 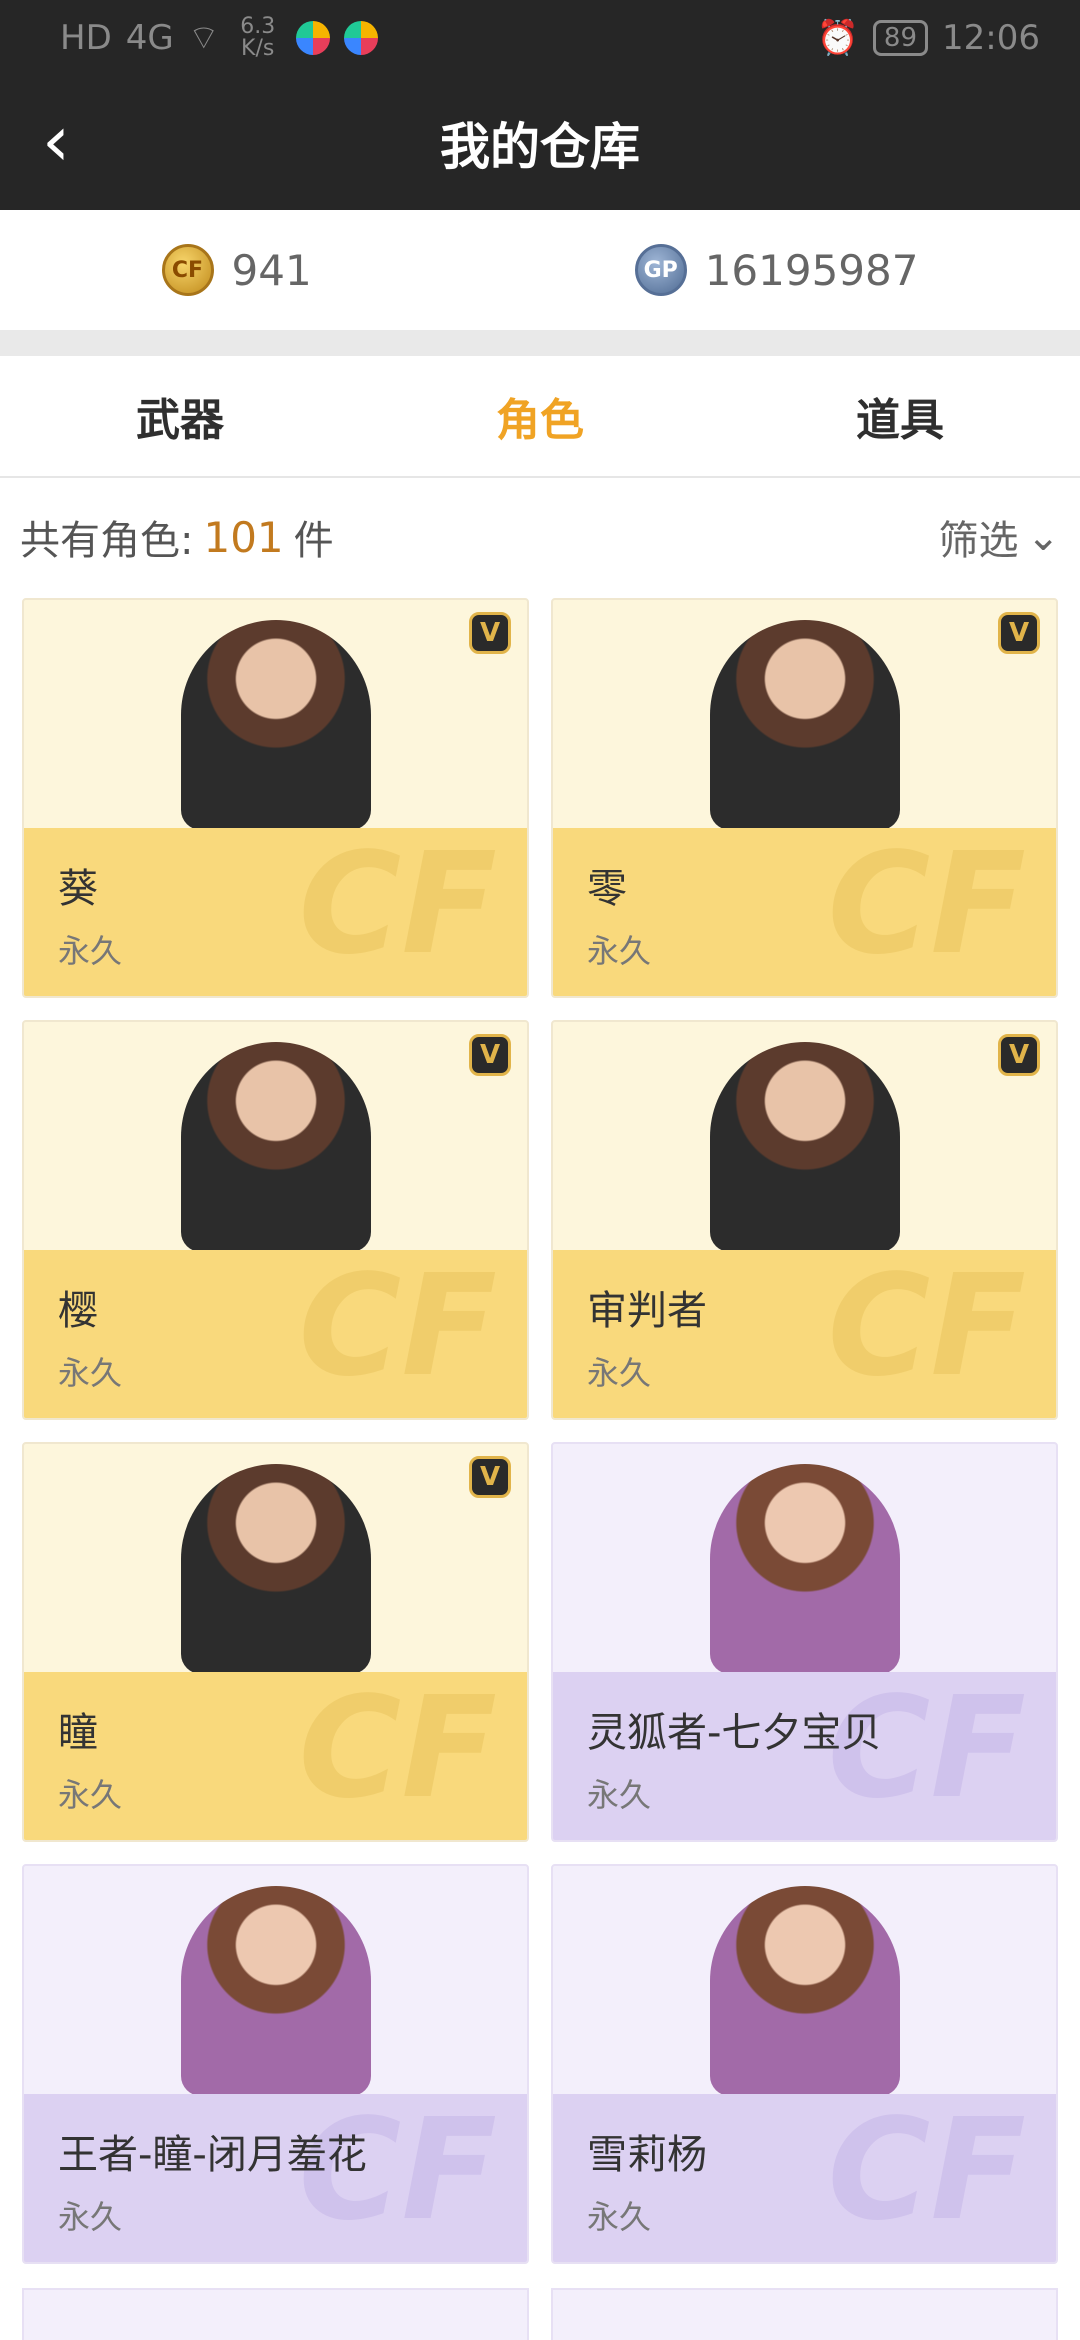 I want to click on app-header: ‹ 我的仓库, so click(x=540, y=142).